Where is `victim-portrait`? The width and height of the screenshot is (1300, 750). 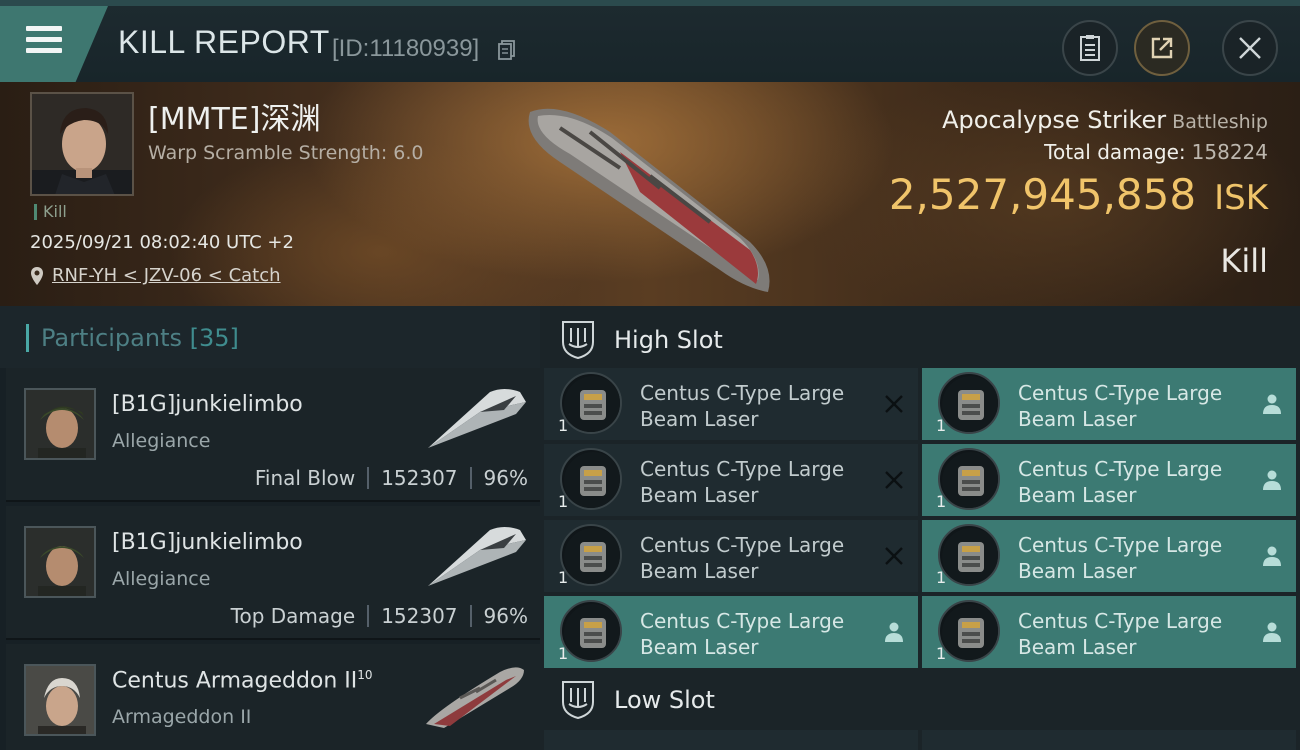 victim-portrait is located at coordinates (82, 144).